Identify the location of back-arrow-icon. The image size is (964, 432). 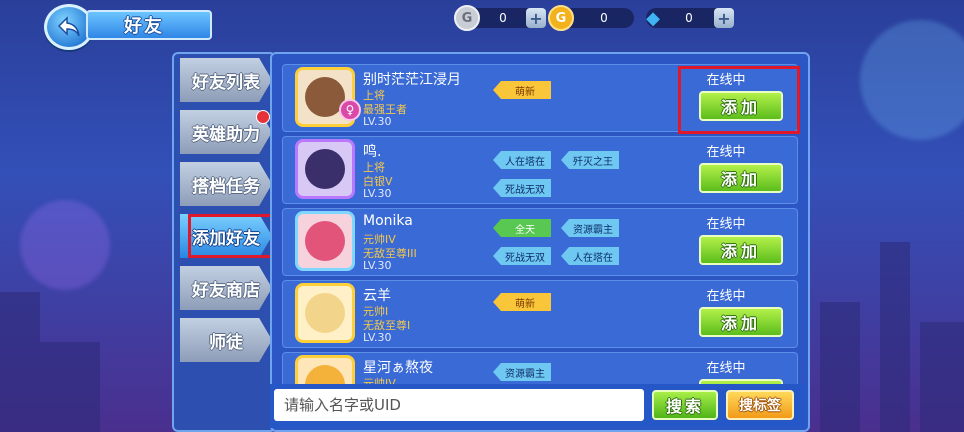
(68, 26).